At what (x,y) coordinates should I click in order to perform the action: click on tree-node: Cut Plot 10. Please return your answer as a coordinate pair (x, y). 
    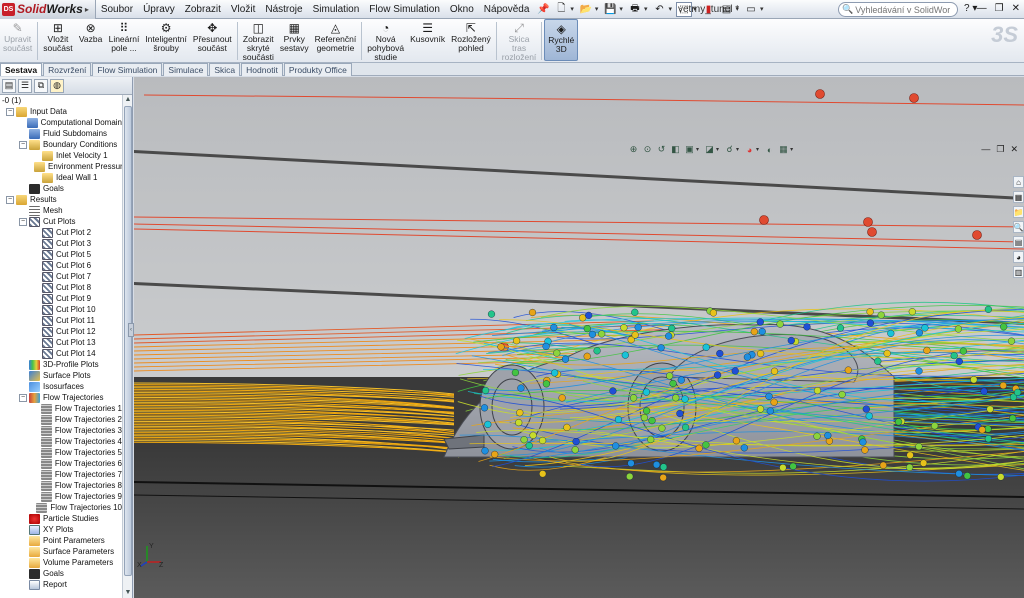
    Looking at the image, I should click on (61, 309).